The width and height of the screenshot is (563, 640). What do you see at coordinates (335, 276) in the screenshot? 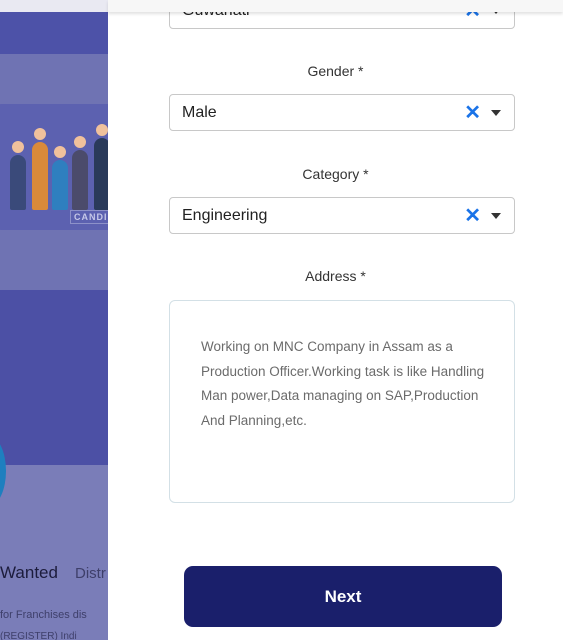
I see `address-label: Address *` at bounding box center [335, 276].